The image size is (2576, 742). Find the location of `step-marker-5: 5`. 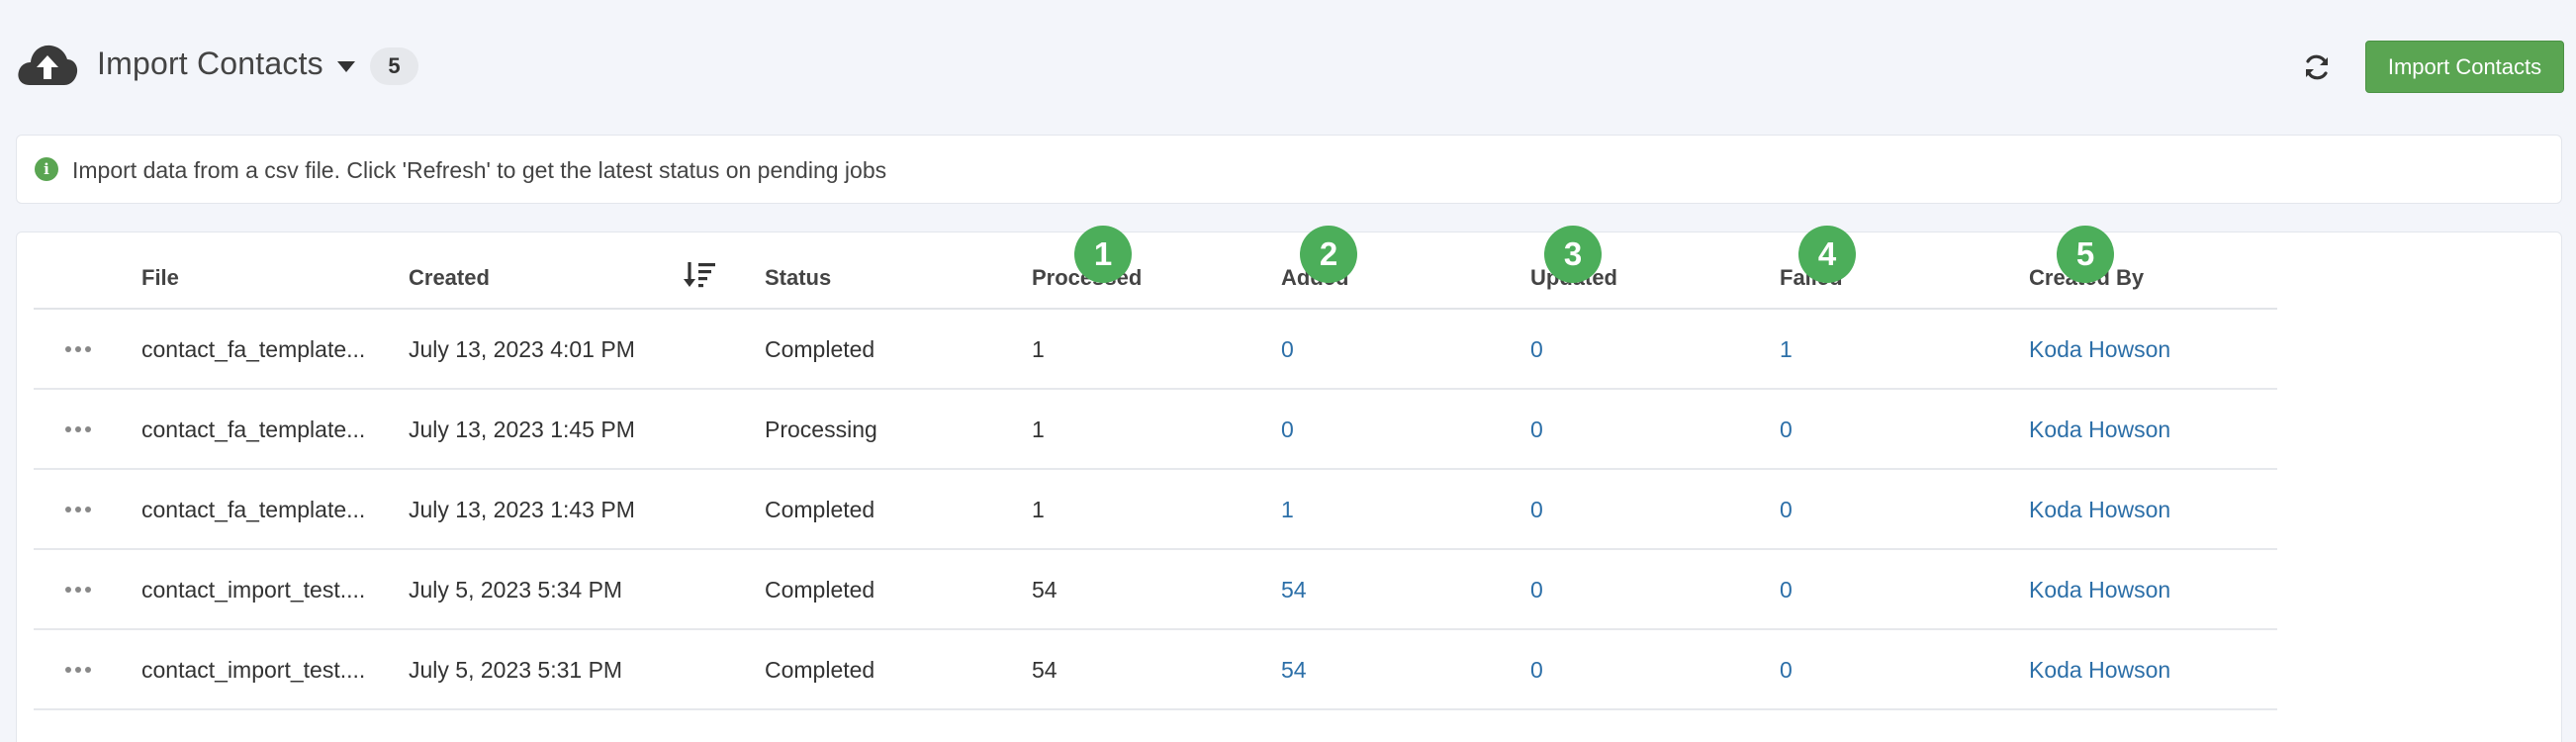

step-marker-5: 5 is located at coordinates (2085, 254).